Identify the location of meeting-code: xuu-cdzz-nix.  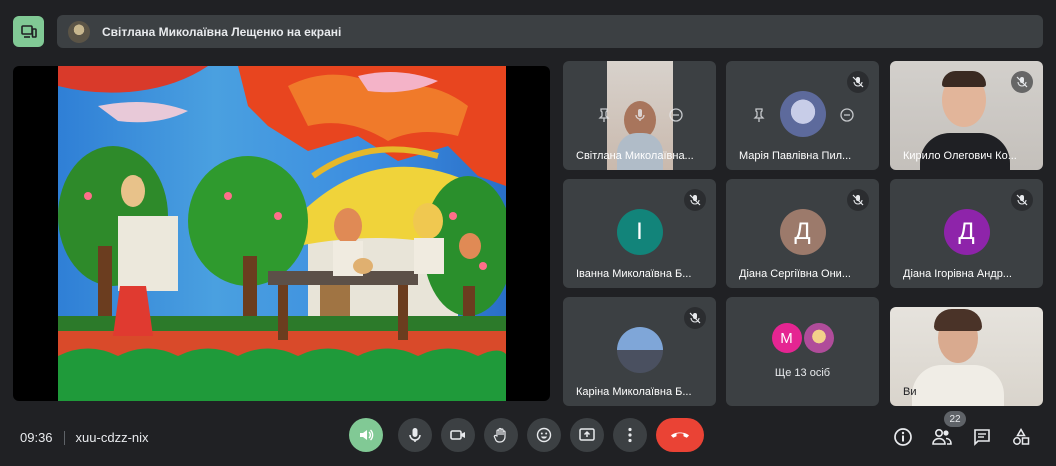
(112, 437).